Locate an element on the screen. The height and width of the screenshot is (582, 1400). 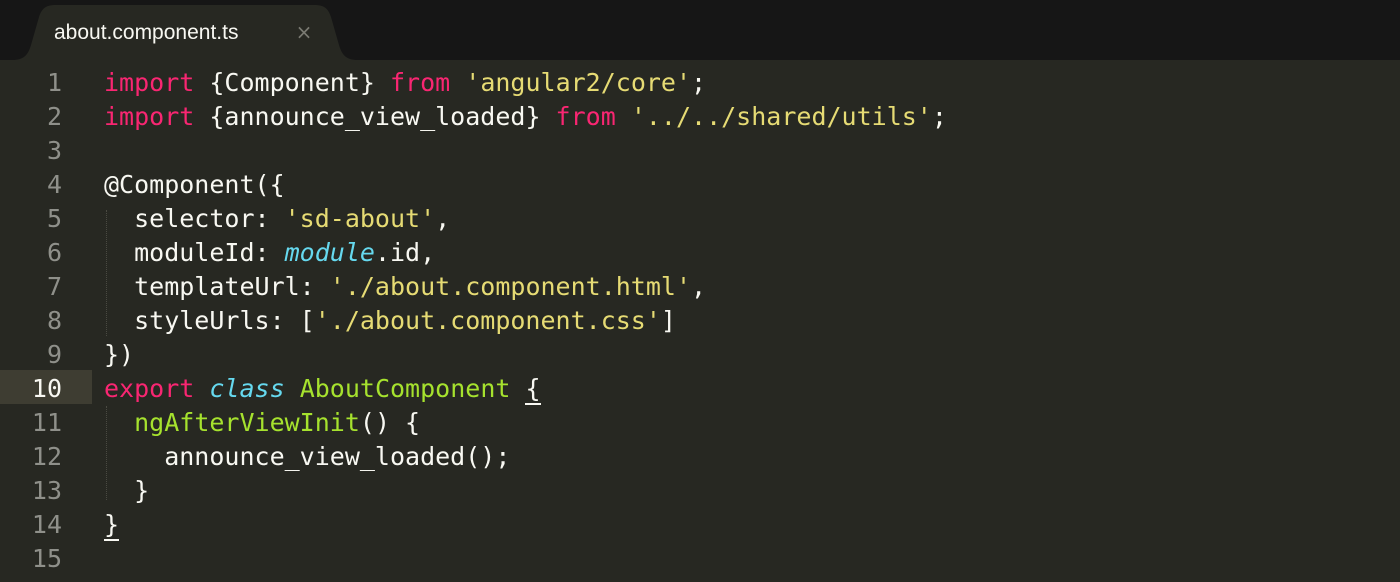
line-number: 14 is located at coordinates (46, 524).